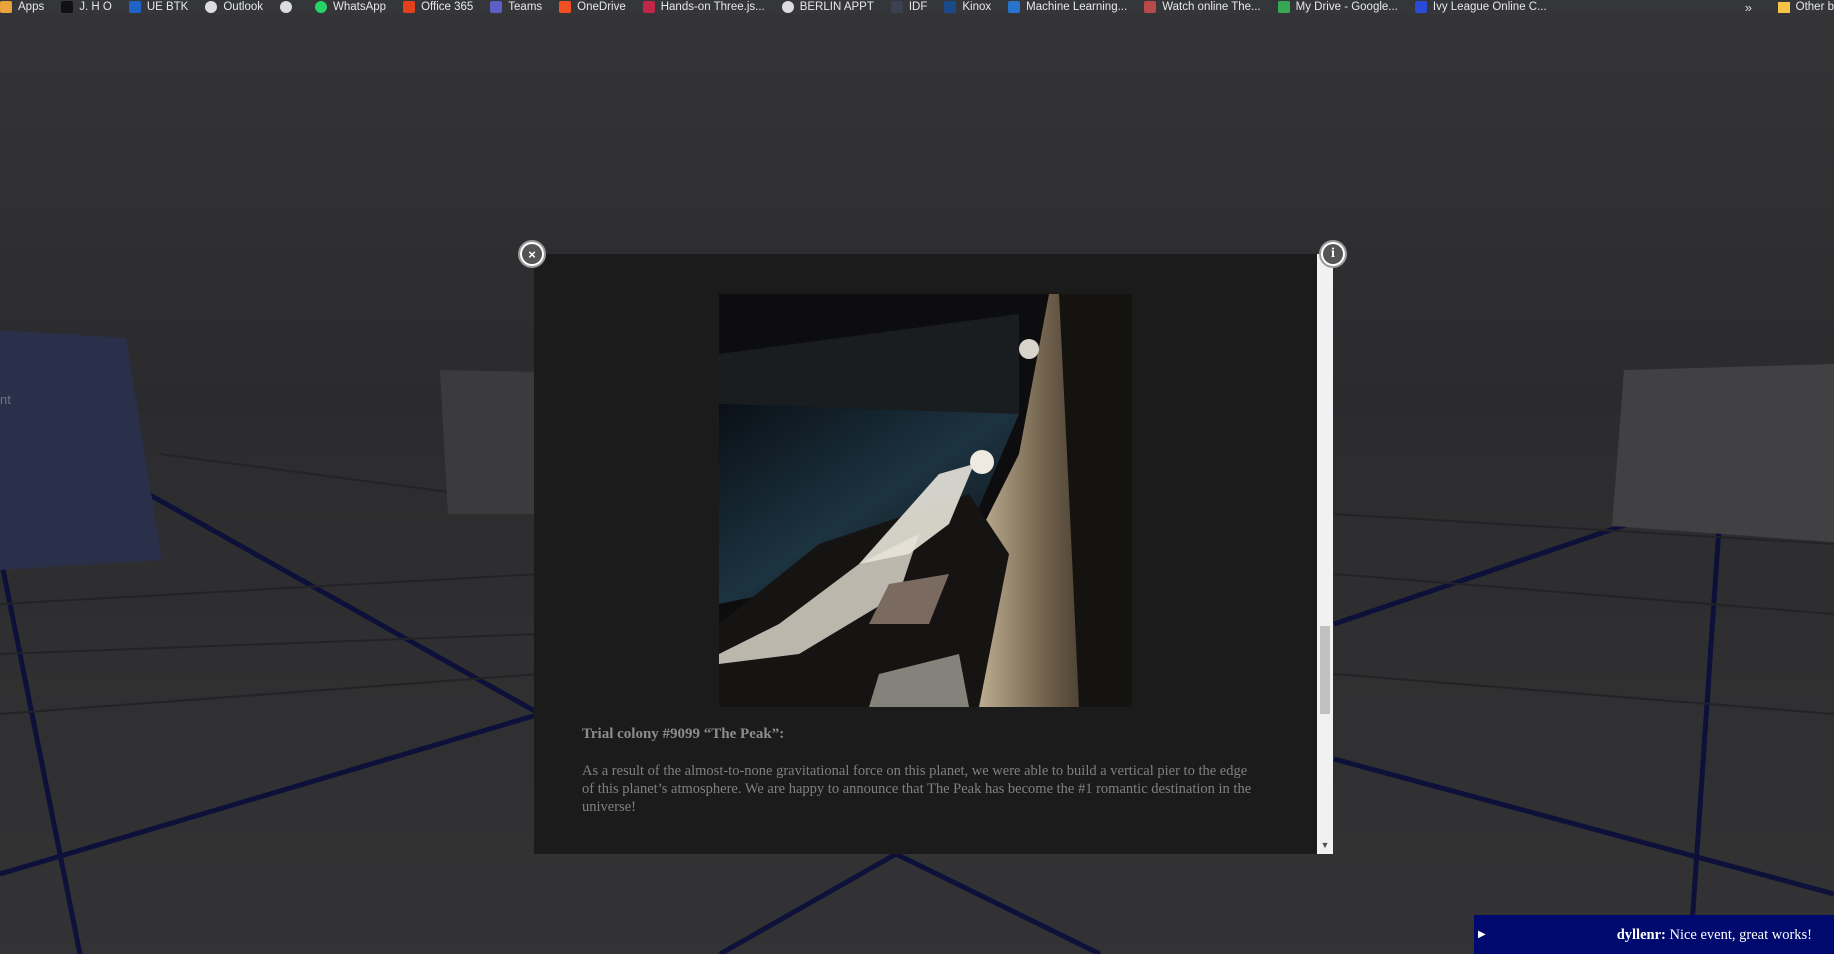  I want to click on modal-scrollbar: ▼, so click(1325, 554).